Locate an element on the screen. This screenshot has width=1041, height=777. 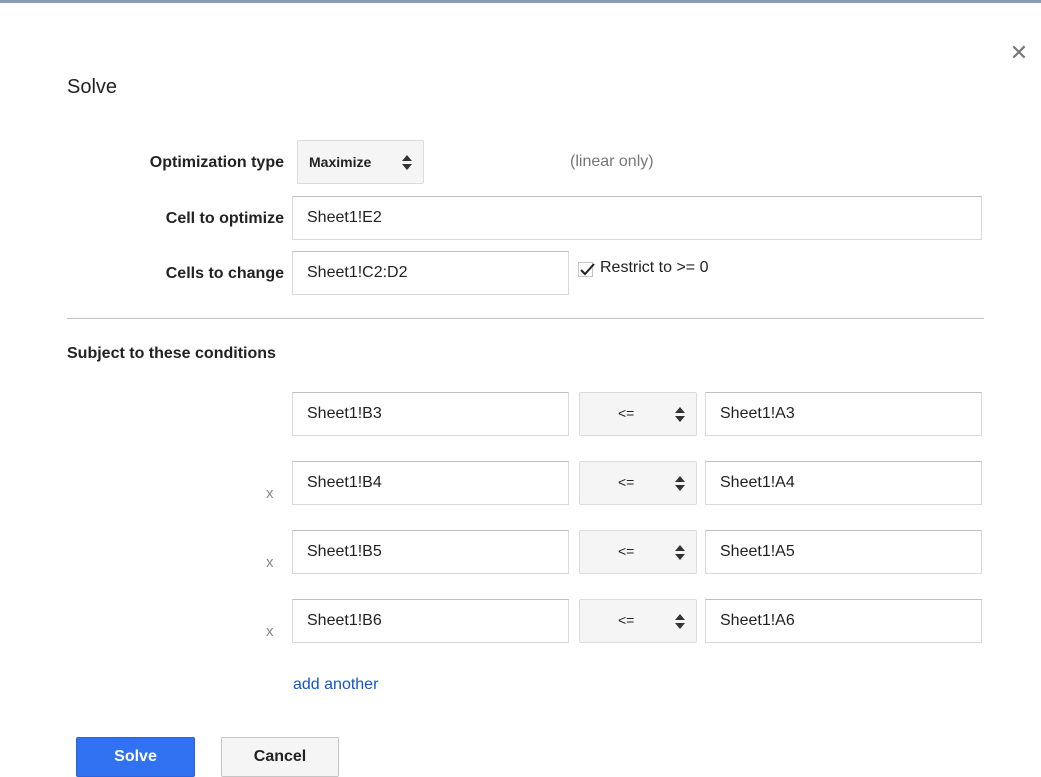
restrict-label: Restrict to >= 0 is located at coordinates (654, 267).